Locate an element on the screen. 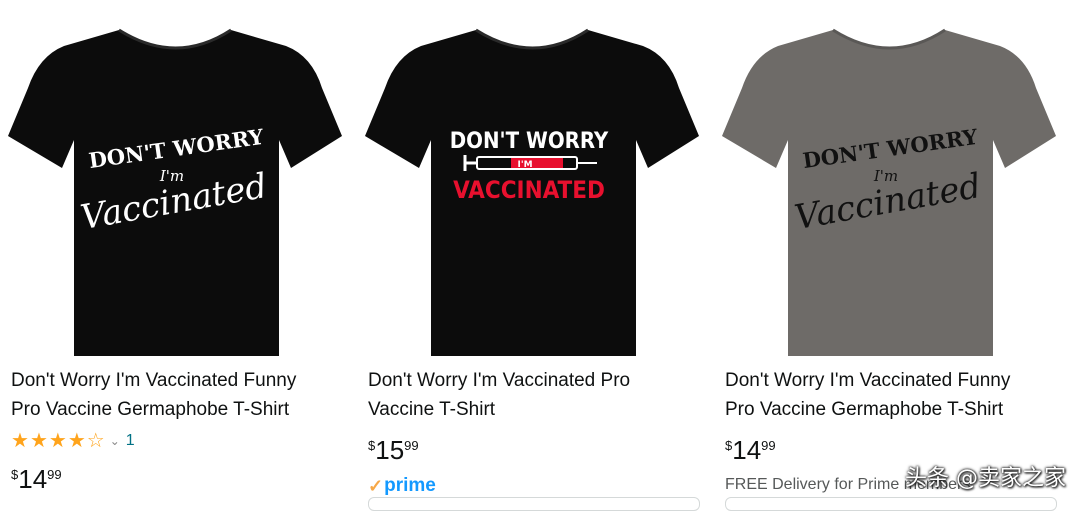 The image size is (1080, 511). prime-label: prime is located at coordinates (410, 485).